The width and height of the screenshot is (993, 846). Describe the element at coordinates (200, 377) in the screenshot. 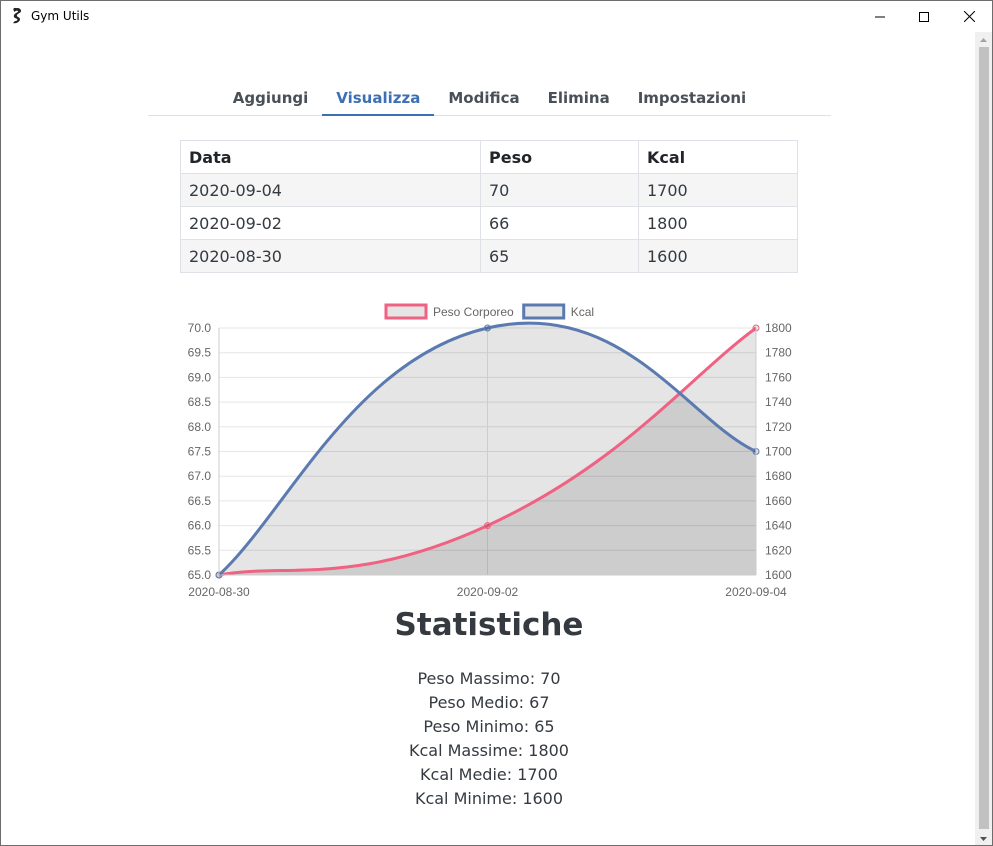

I see `y-left-tick-label: 69.0` at that location.